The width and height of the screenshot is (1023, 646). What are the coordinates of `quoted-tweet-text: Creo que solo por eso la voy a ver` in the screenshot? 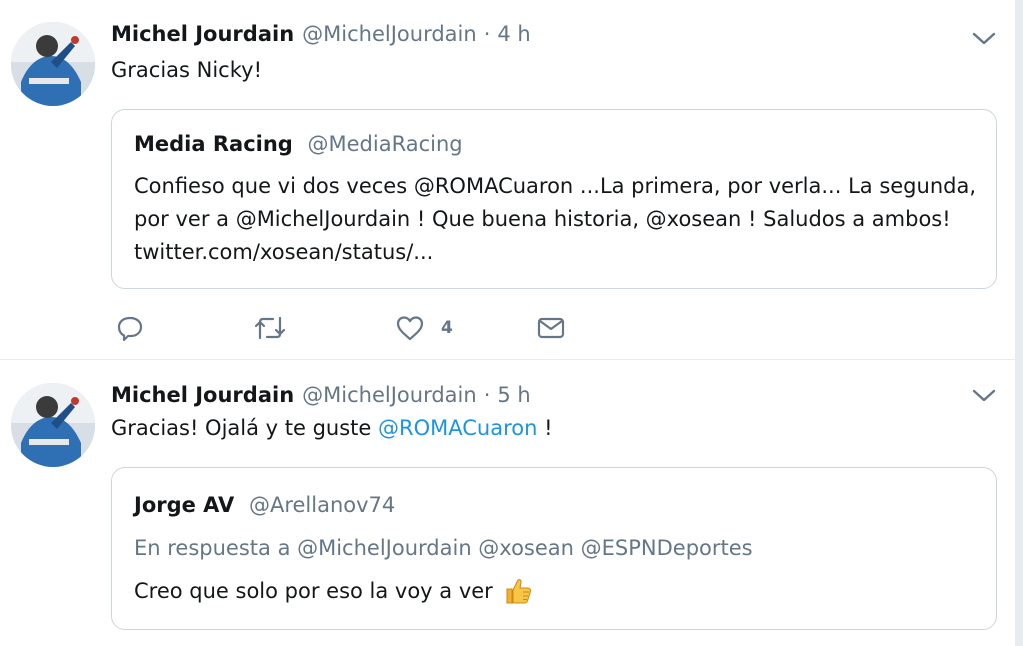 It's located at (313, 591).